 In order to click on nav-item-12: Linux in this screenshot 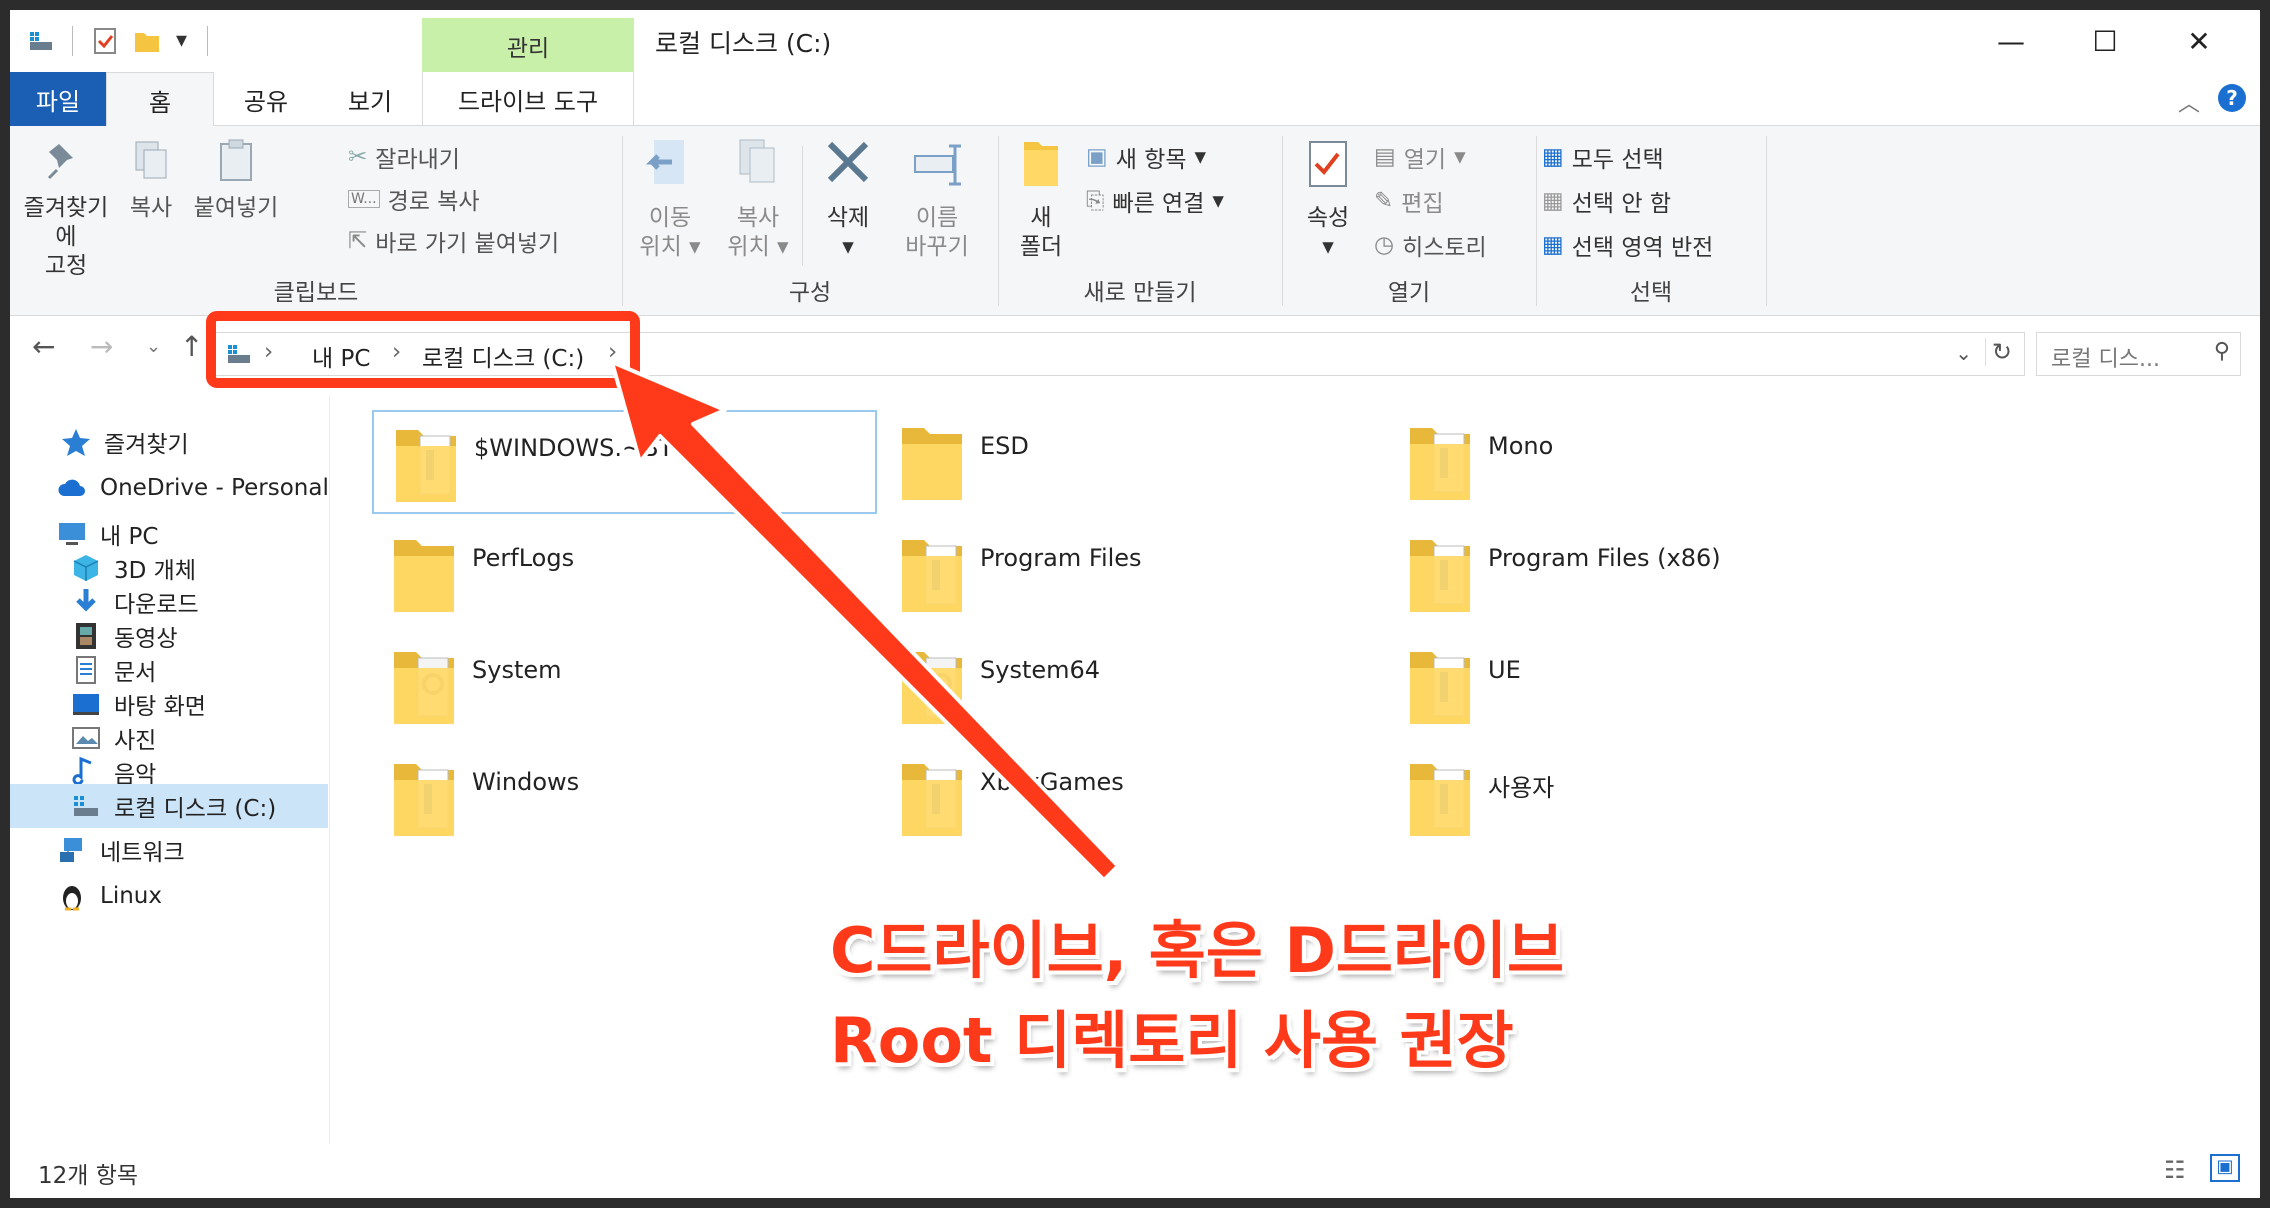, I will do `click(170, 896)`.